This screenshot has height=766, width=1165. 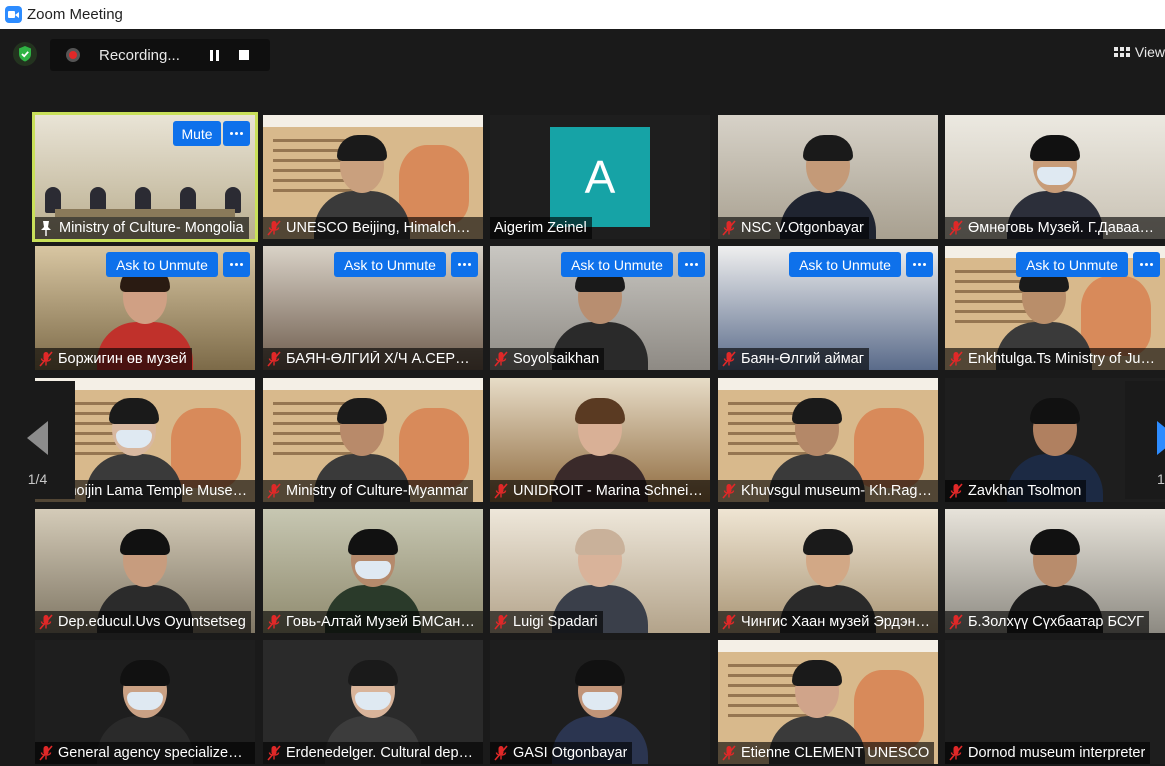 I want to click on participant-tile: A Aigerim Zeinel, so click(x=600, y=177).